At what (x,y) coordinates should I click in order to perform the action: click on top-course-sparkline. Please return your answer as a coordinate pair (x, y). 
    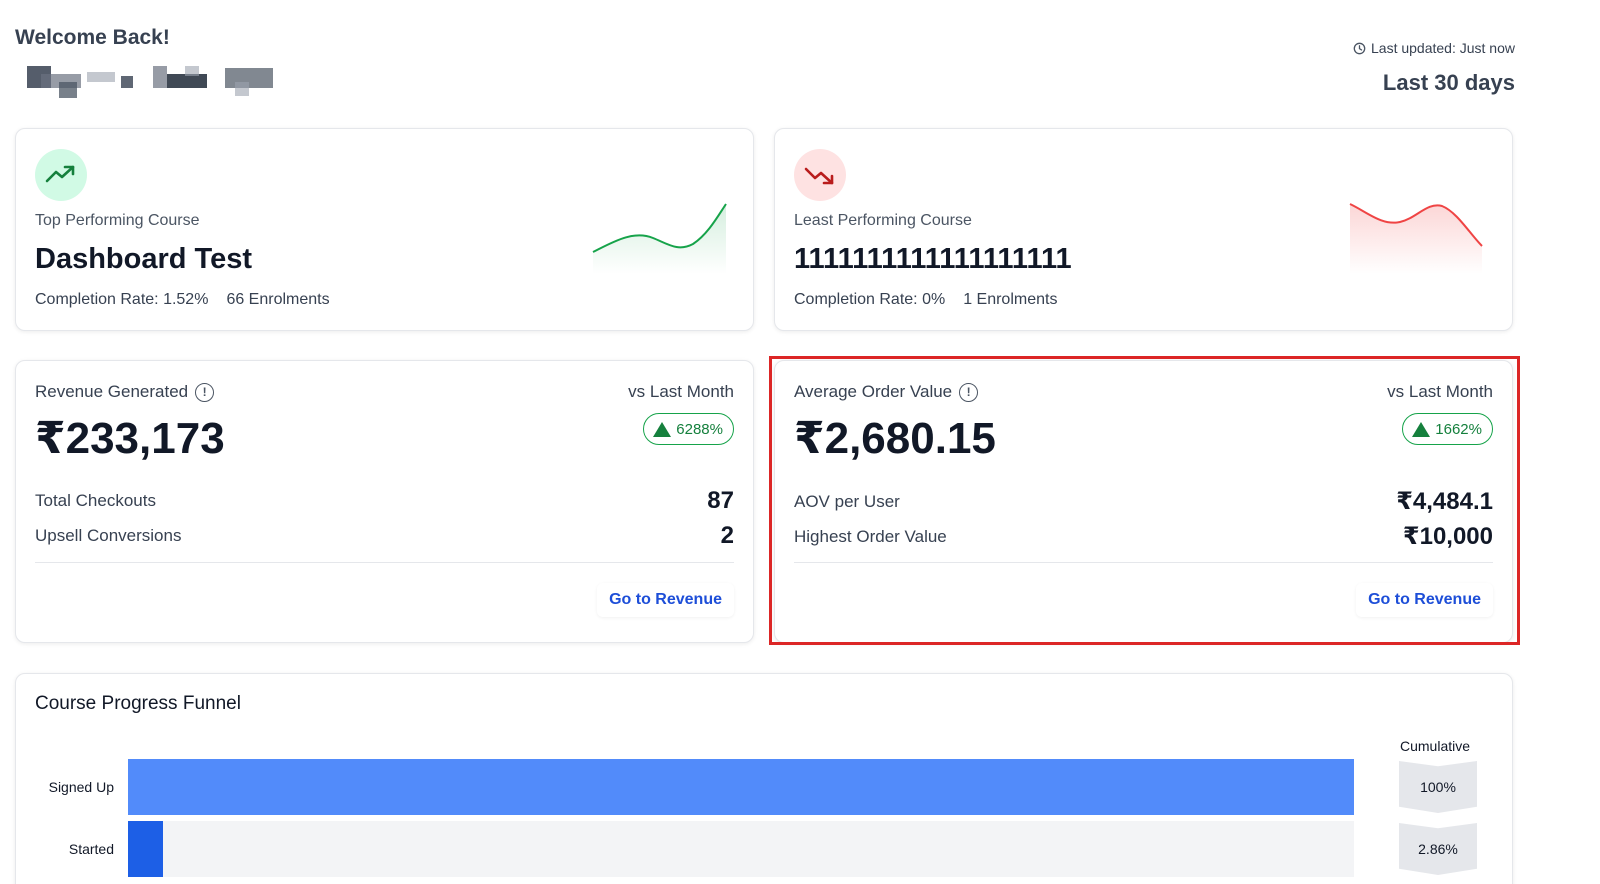
    Looking at the image, I should click on (659, 238).